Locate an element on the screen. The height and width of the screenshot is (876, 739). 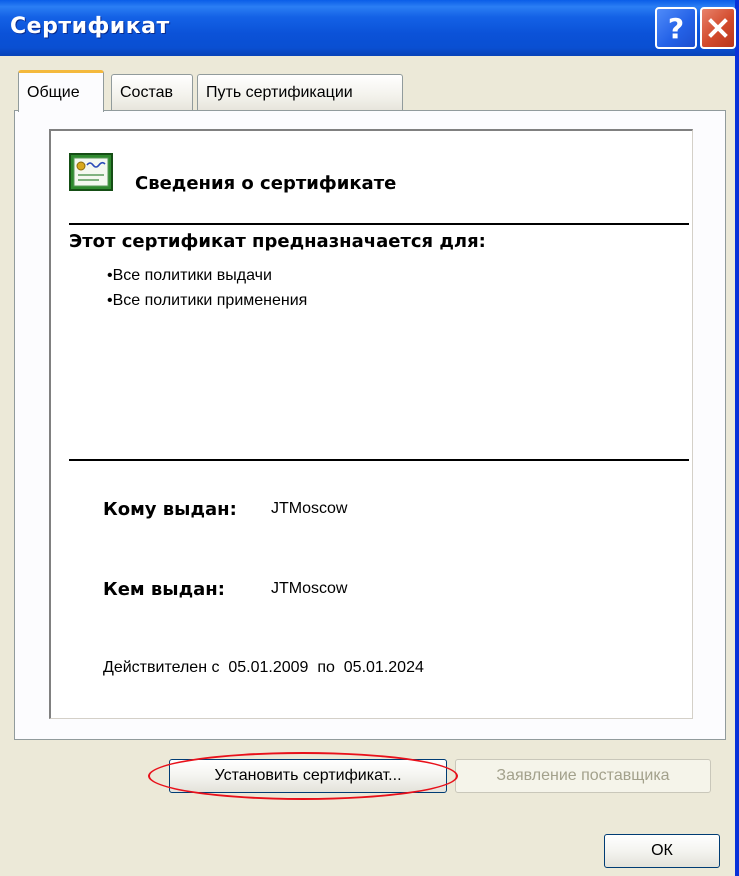
issued-to-value: JTMoscow is located at coordinates (309, 508).